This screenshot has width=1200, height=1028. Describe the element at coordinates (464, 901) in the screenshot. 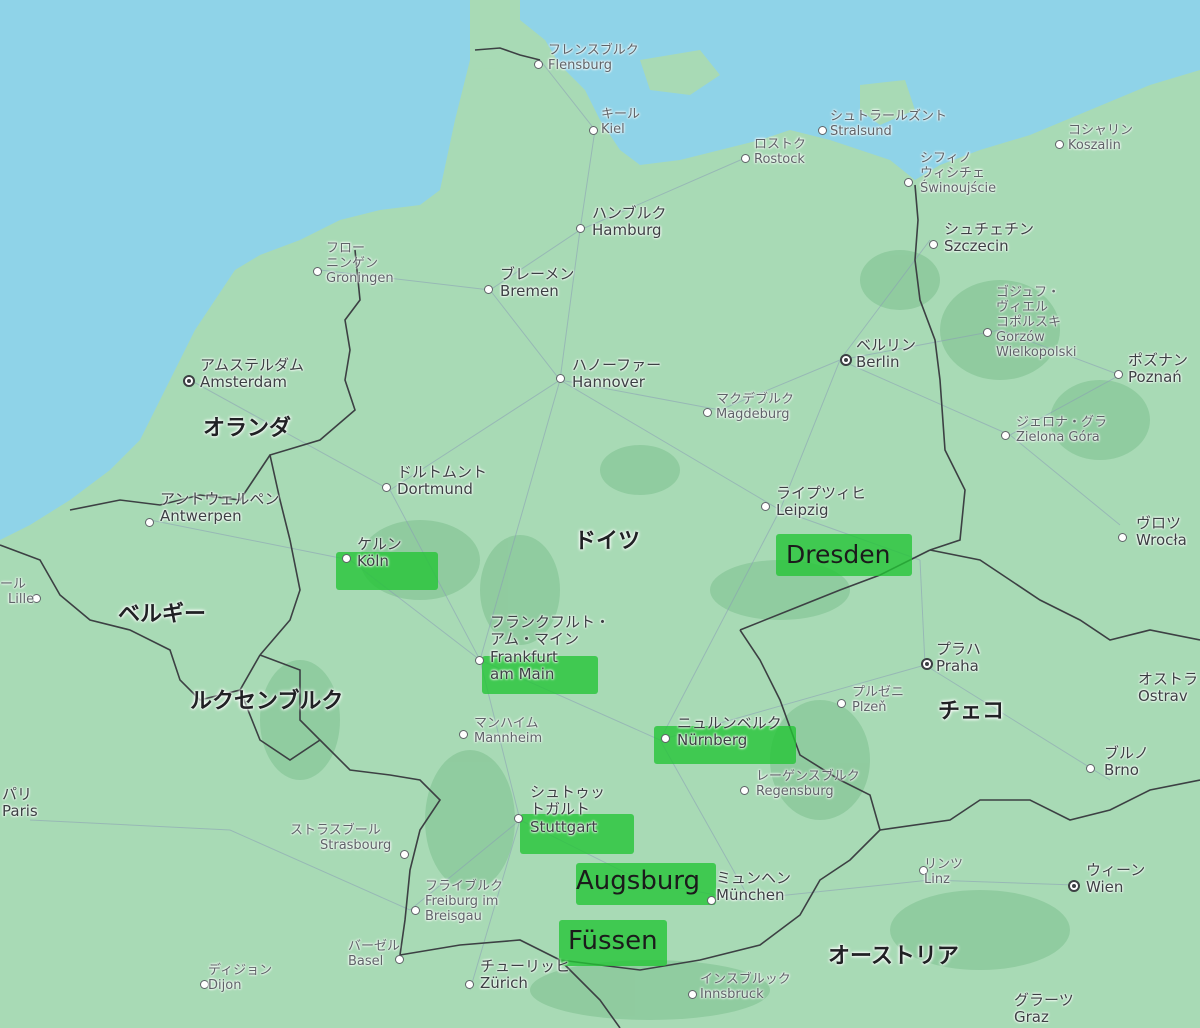

I see `city-label-freiburg: フライブルク Freiburg im Breisgau` at that location.